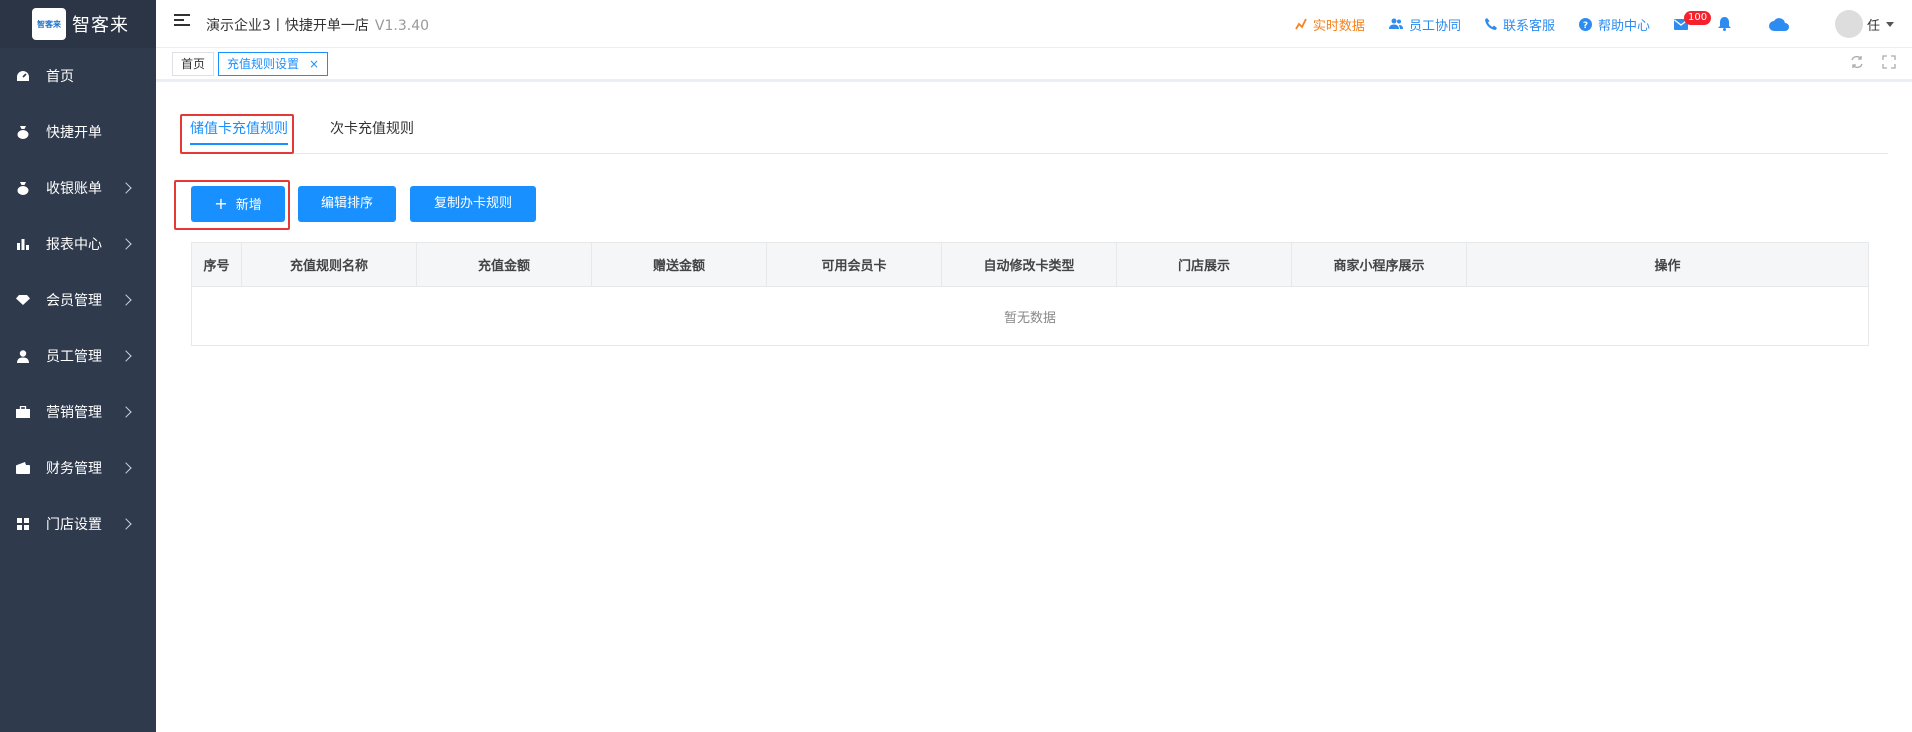  I want to click on wallet-icon, so click(23, 468).